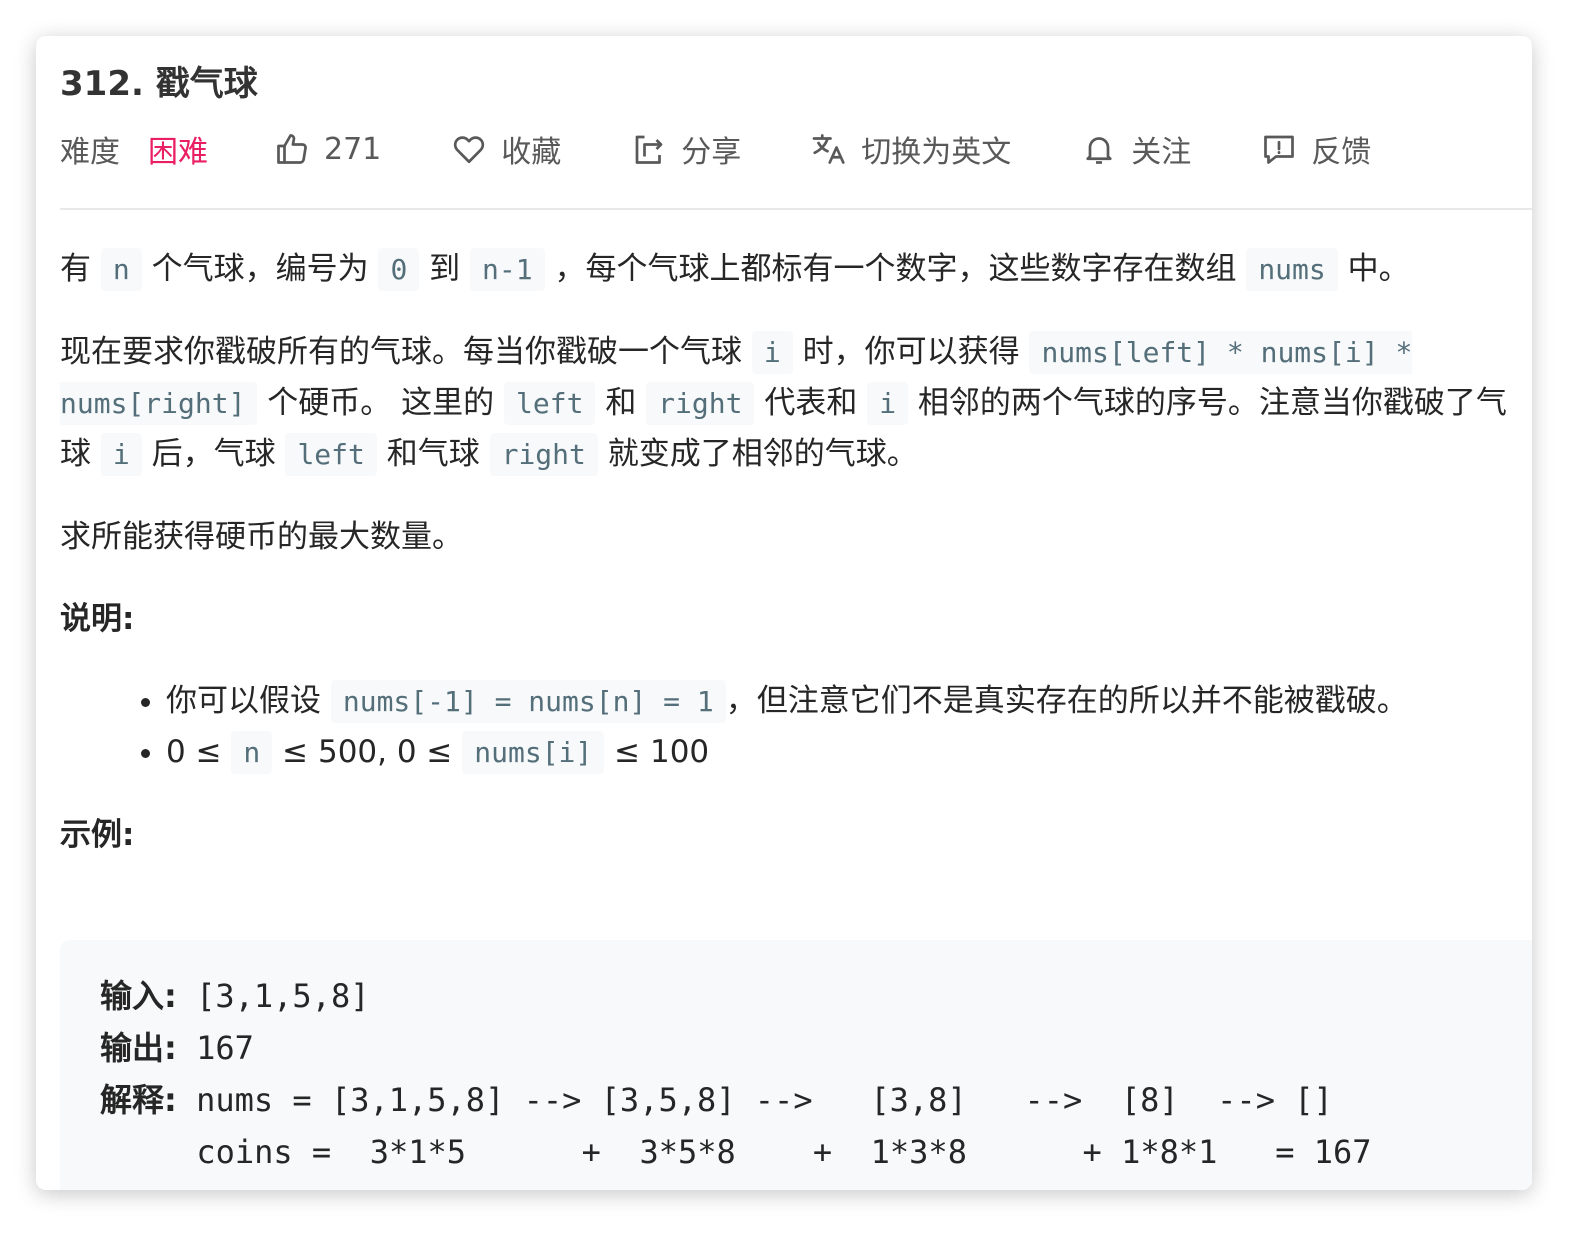 The height and width of the screenshot is (1248, 1596). Describe the element at coordinates (138, 1100) in the screenshot. I see `example-explain-label: 解释:` at that location.